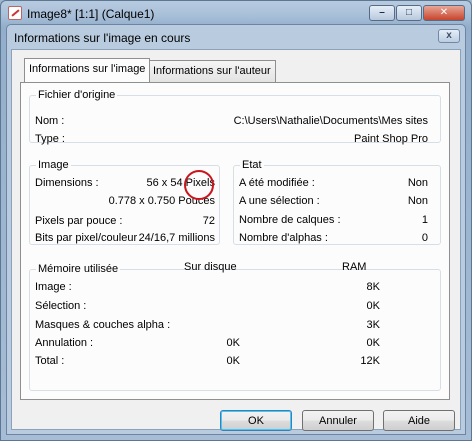 Image resolution: width=472 pixels, height=441 pixels. Describe the element at coordinates (417, 183) in the screenshot. I see `modified-value: Non` at that location.